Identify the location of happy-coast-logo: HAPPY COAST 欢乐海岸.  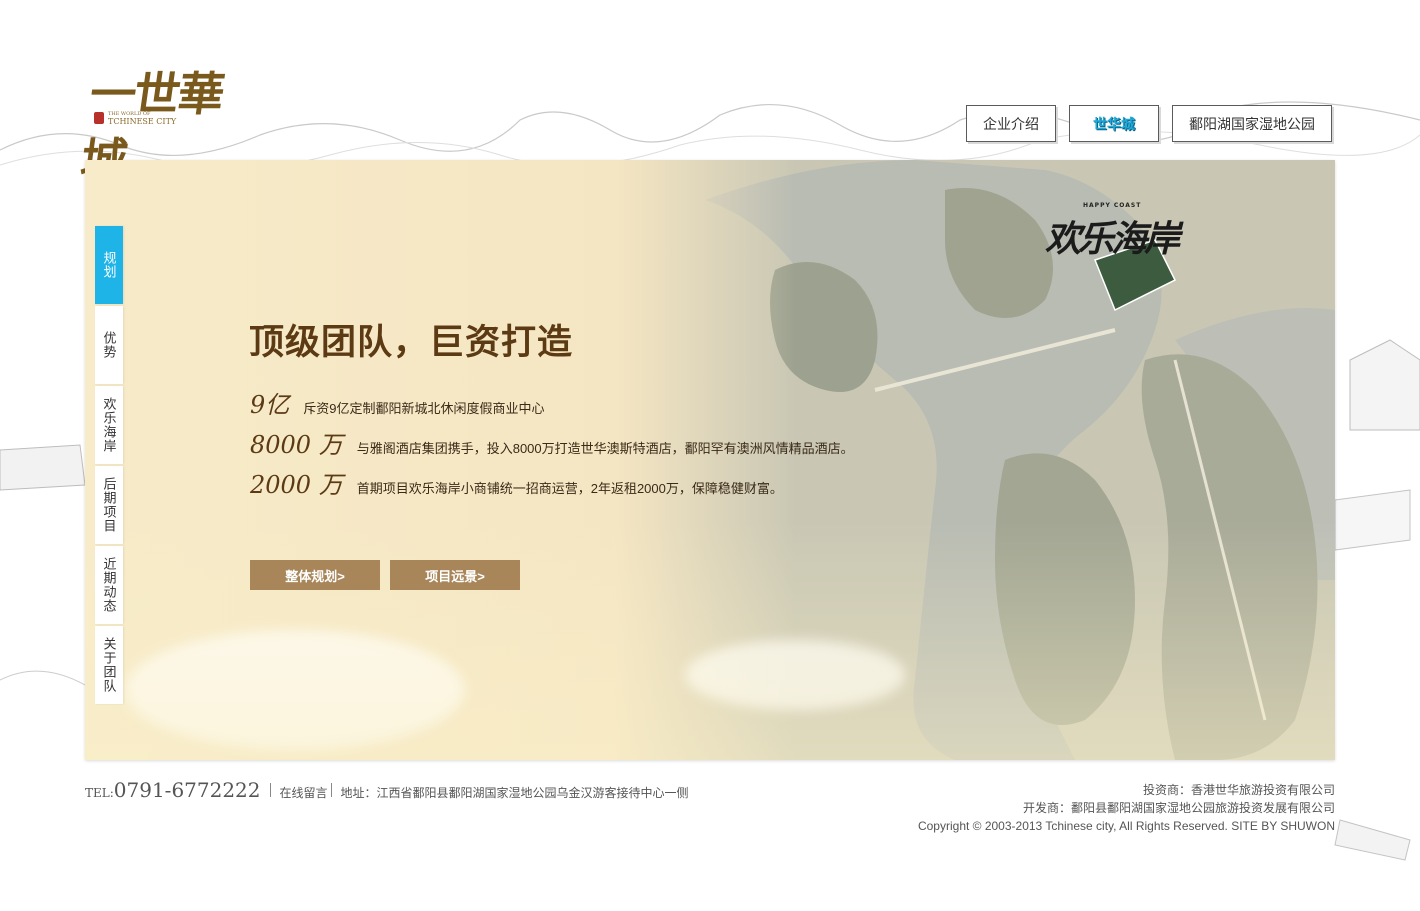
(1112, 231).